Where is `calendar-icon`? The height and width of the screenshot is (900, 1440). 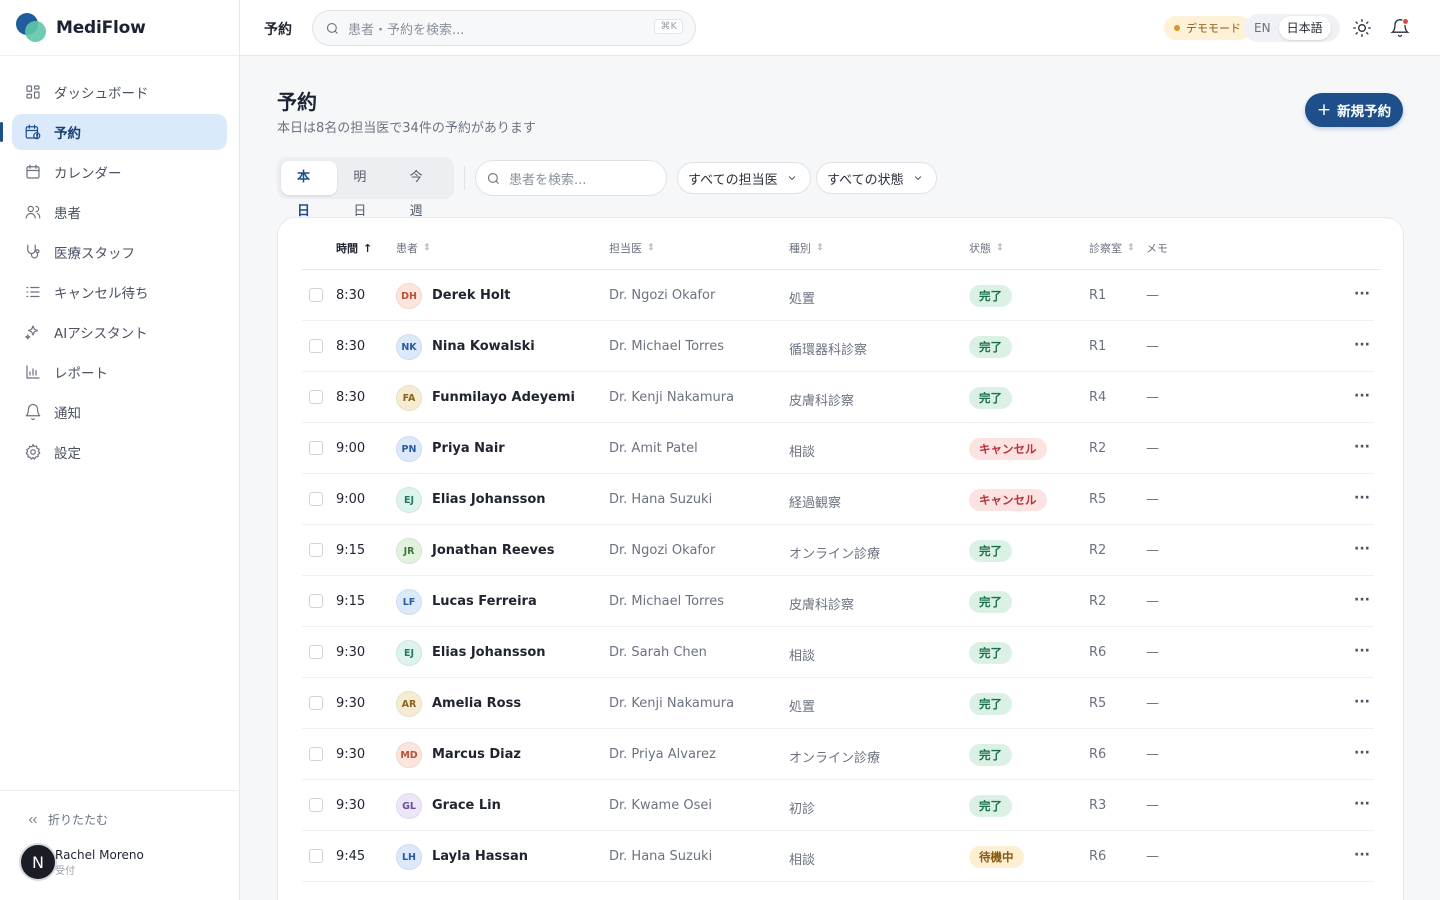 calendar-icon is located at coordinates (33, 172).